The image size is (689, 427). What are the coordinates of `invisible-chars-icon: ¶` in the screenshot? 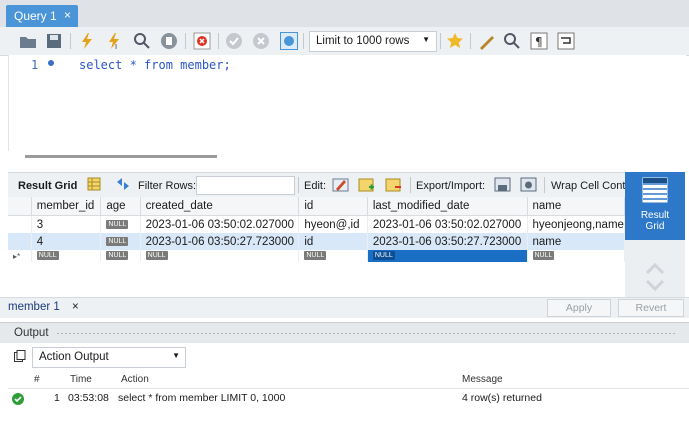 It's located at (539, 41).